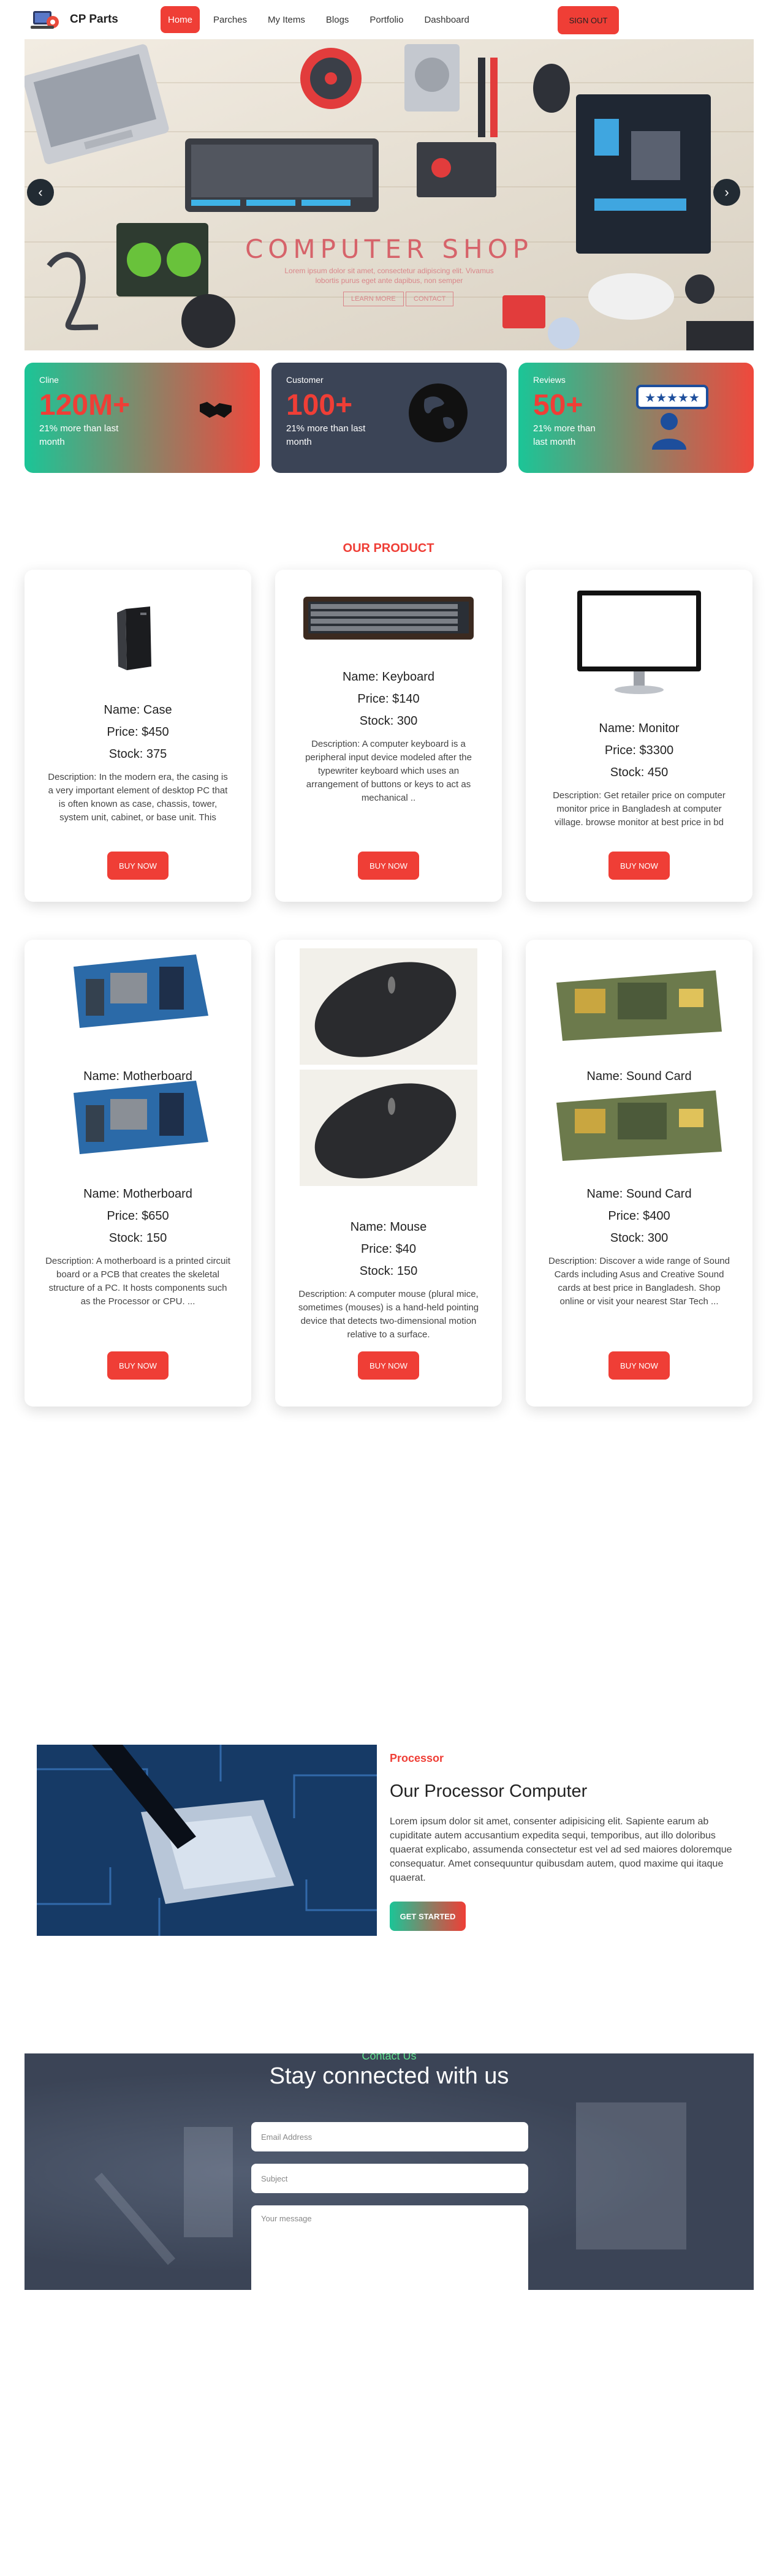 This screenshot has height=2576, width=777. Describe the element at coordinates (428, 1916) in the screenshot. I see `get-started-button: GET STARTED` at that location.